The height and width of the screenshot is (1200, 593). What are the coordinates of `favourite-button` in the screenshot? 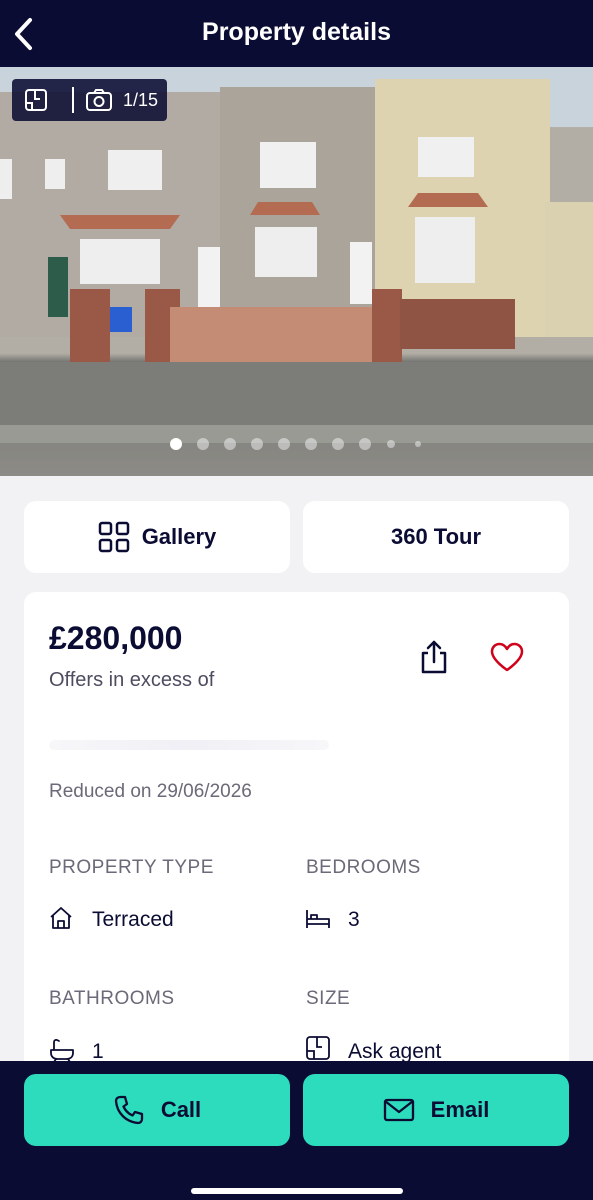 It's located at (507, 659).